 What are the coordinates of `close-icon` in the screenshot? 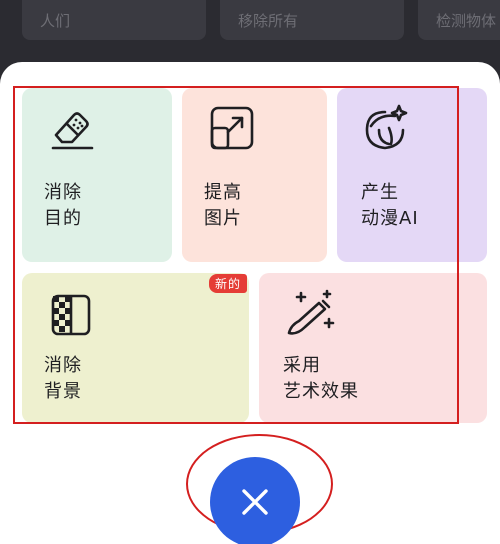 It's located at (255, 502).